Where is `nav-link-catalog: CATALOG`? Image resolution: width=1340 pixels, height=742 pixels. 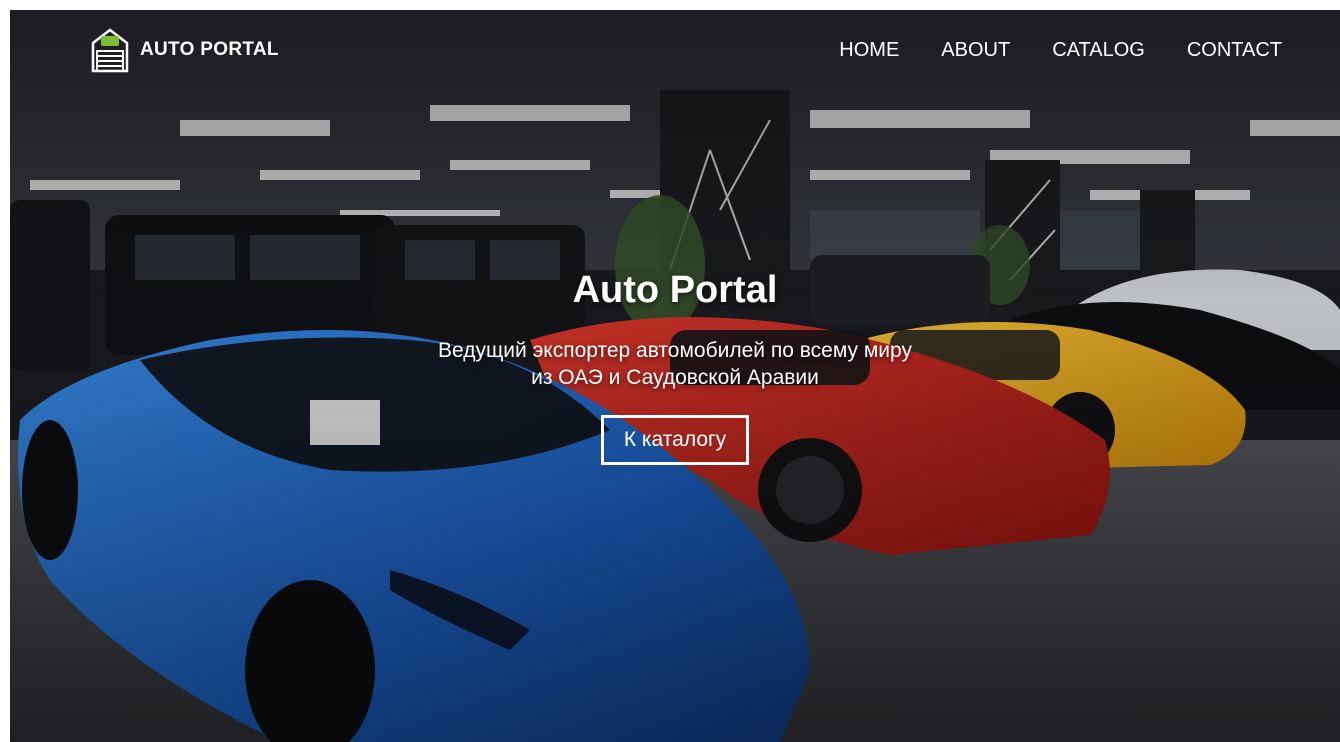 nav-link-catalog: CATALOG is located at coordinates (1098, 50).